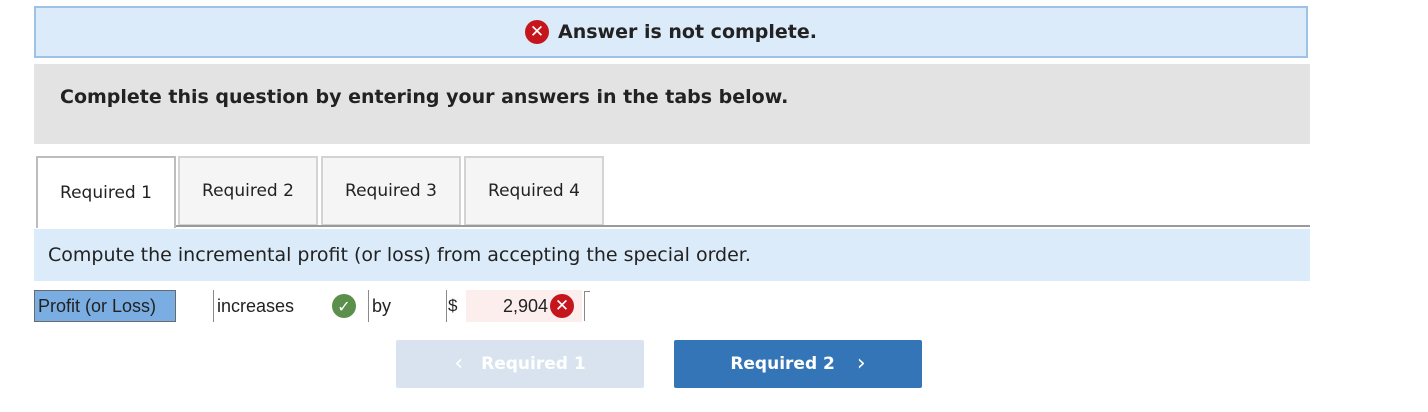  What do you see at coordinates (344, 306) in the screenshot?
I see `check-circle-icon: ✓` at bounding box center [344, 306].